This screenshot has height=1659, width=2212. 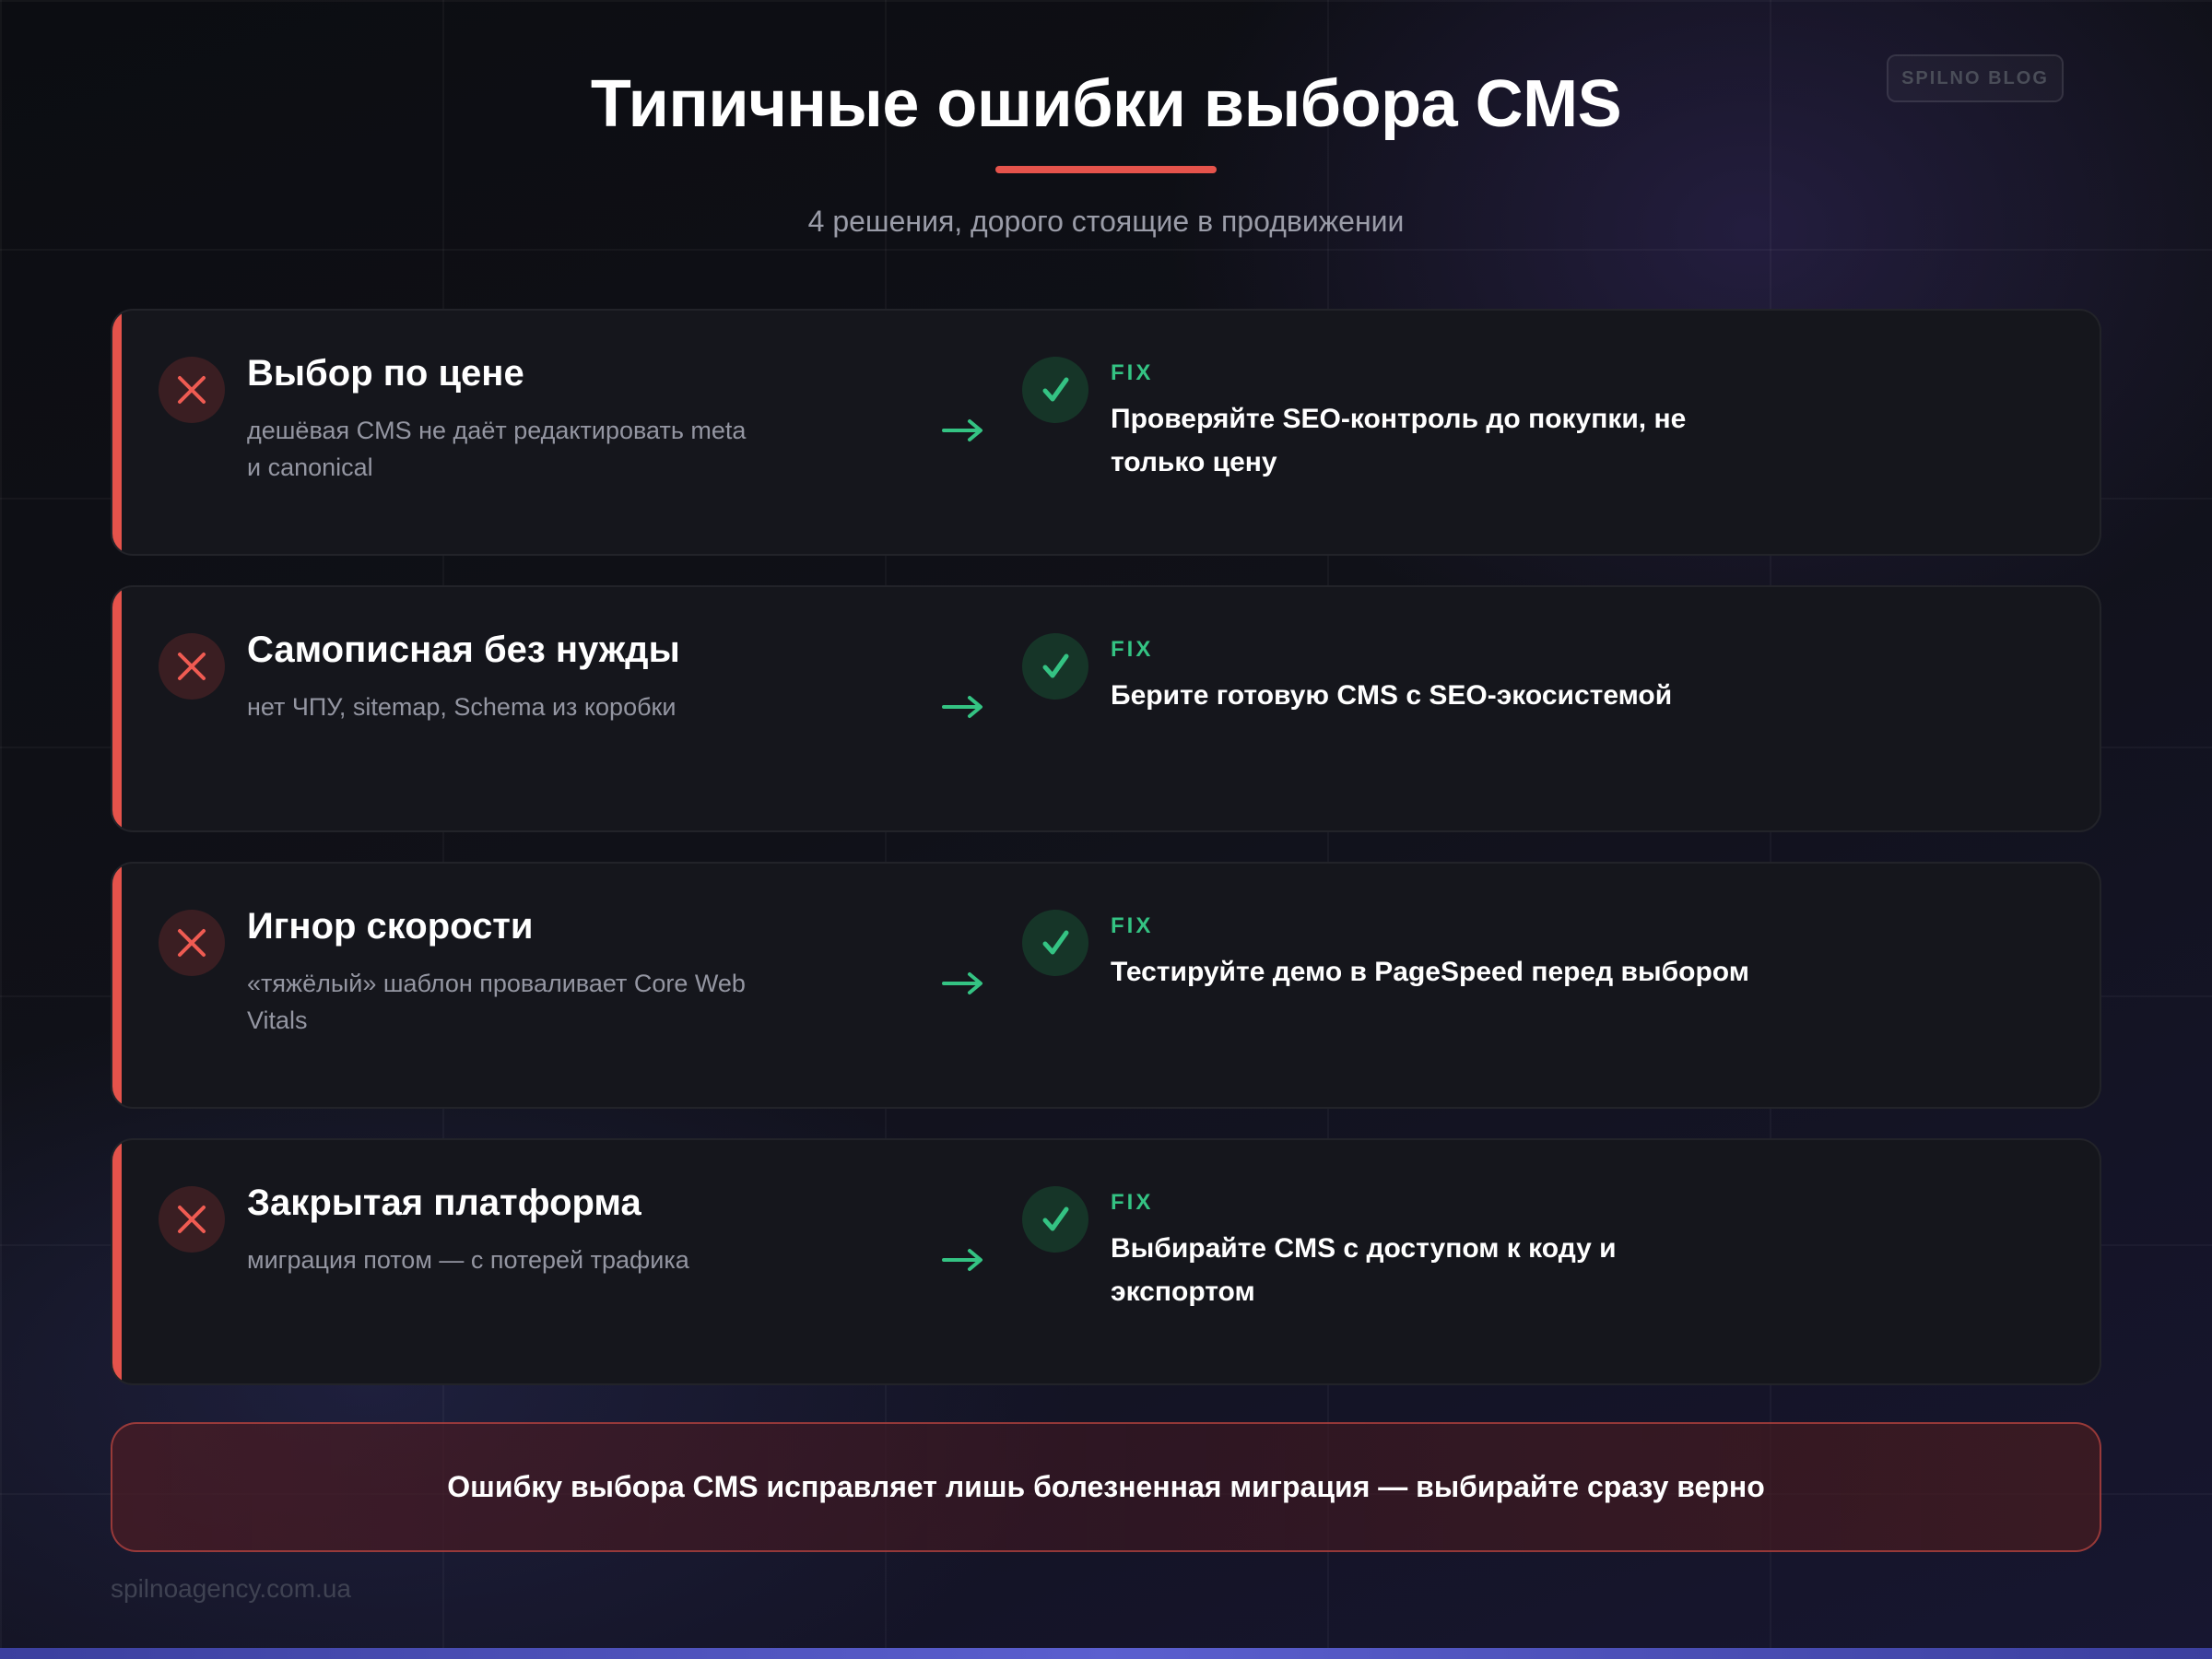 What do you see at coordinates (463, 649) in the screenshot?
I see `mistake-title: Самописная без нужды` at bounding box center [463, 649].